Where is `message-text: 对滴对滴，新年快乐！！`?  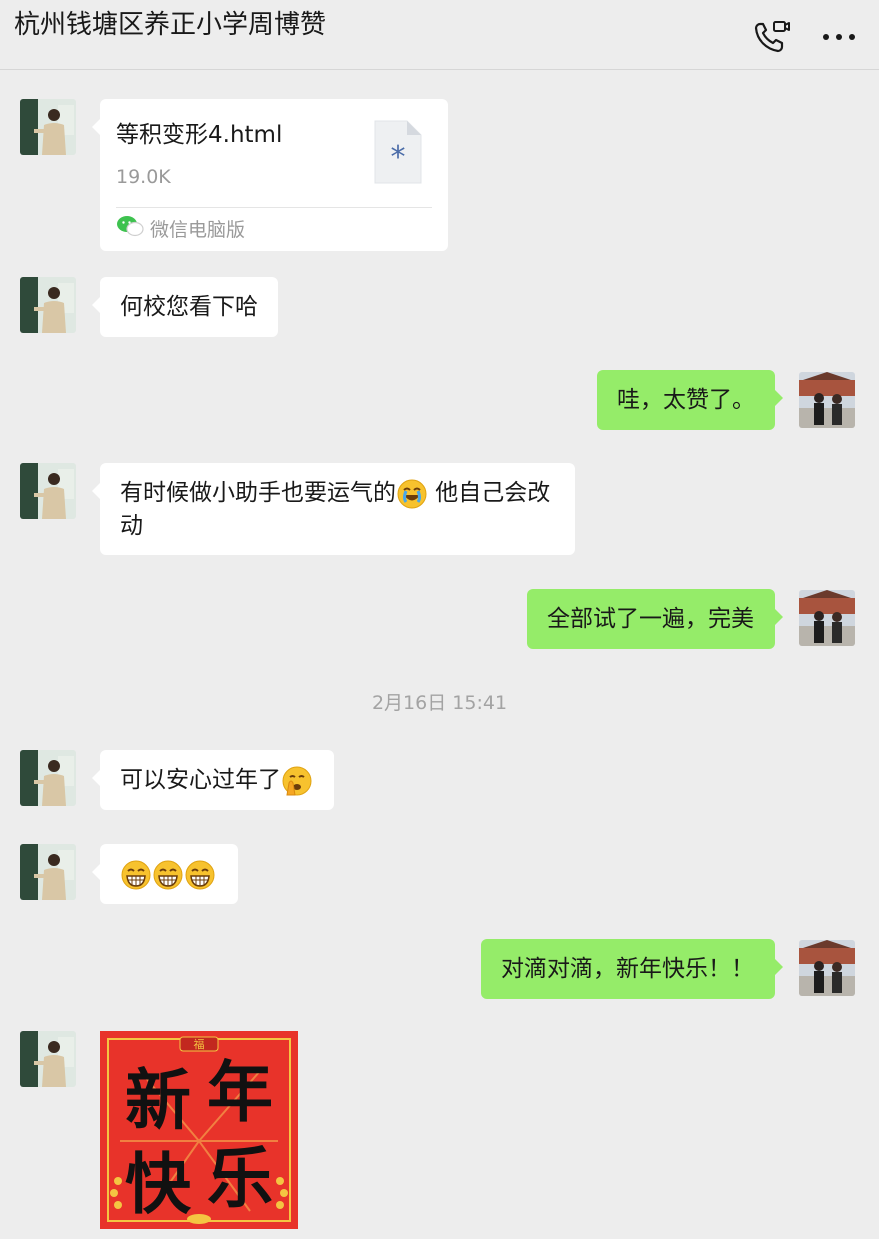 message-text: 对滴对滴，新年快乐！！ is located at coordinates (627, 969).